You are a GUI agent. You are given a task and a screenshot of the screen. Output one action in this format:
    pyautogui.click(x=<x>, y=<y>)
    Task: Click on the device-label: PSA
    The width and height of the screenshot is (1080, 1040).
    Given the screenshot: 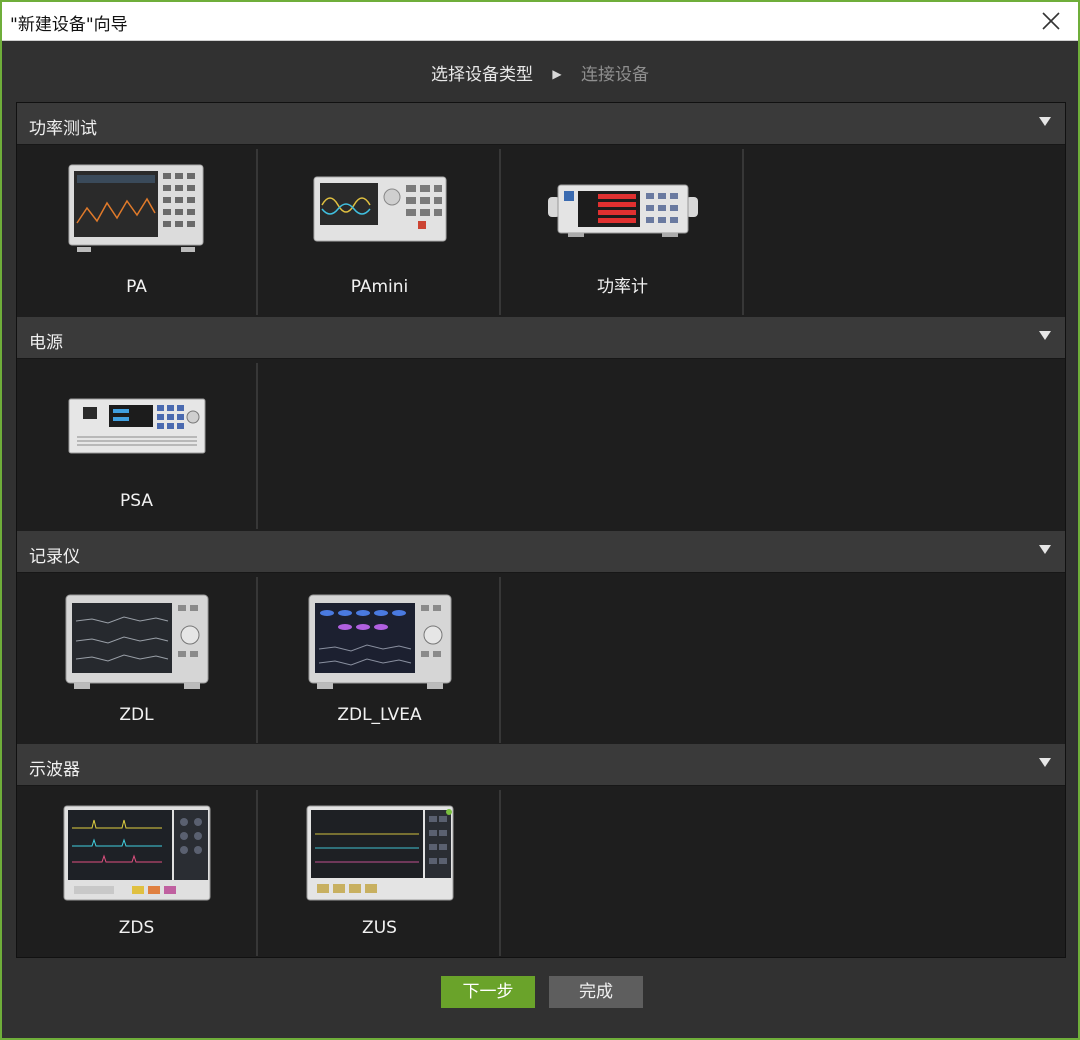 What is the action you would take?
    pyautogui.click(x=136, y=501)
    